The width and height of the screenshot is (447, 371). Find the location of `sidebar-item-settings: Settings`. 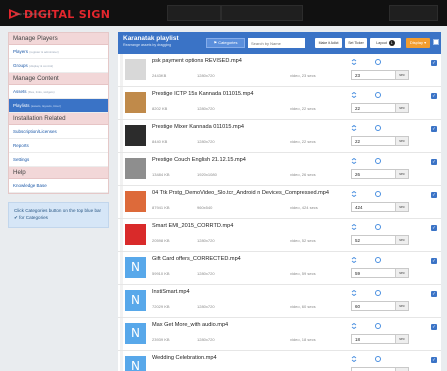

sidebar-item-settings: Settings is located at coordinates (58, 160).